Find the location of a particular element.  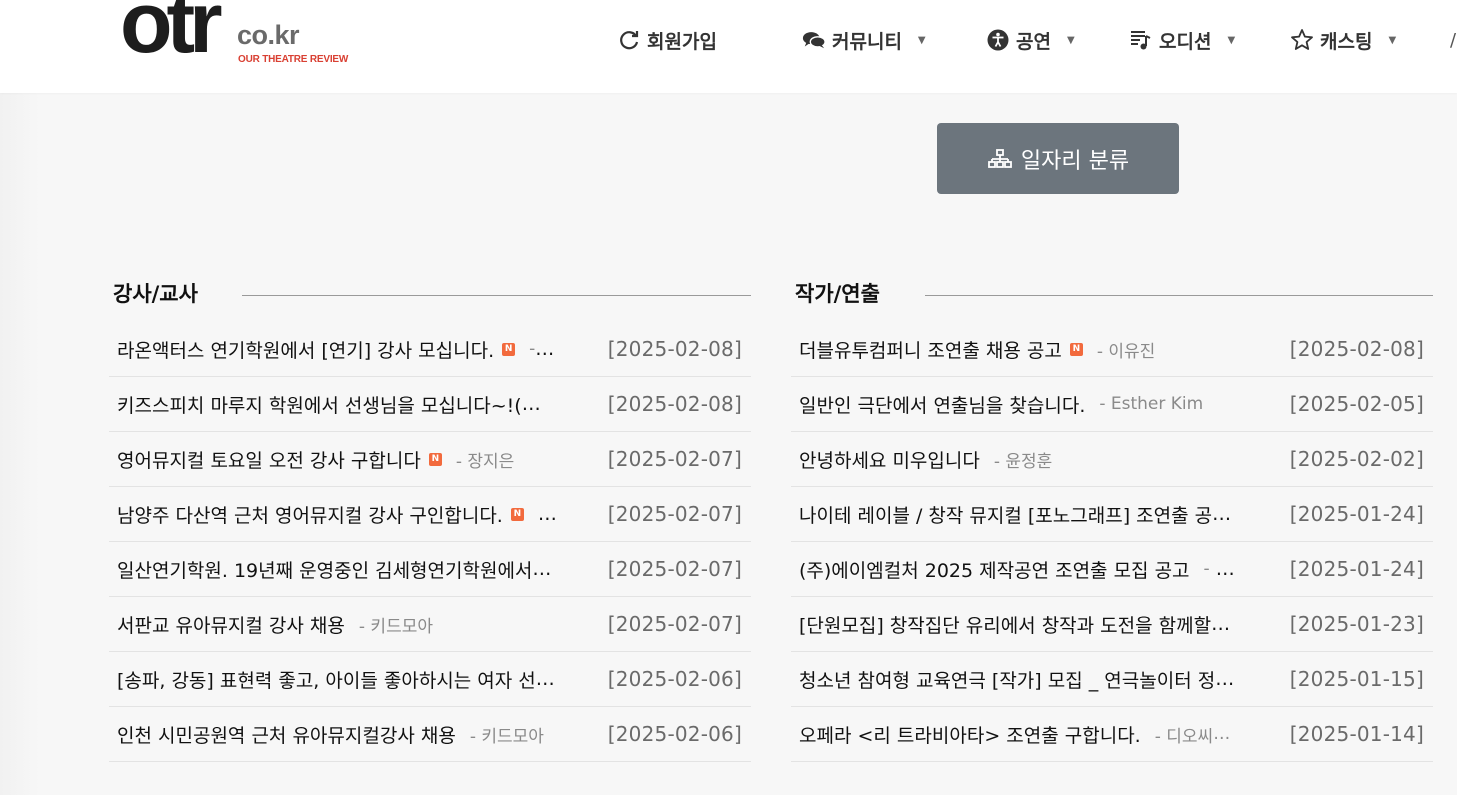

post-date: [2025-01-14] is located at coordinates (1356, 734).